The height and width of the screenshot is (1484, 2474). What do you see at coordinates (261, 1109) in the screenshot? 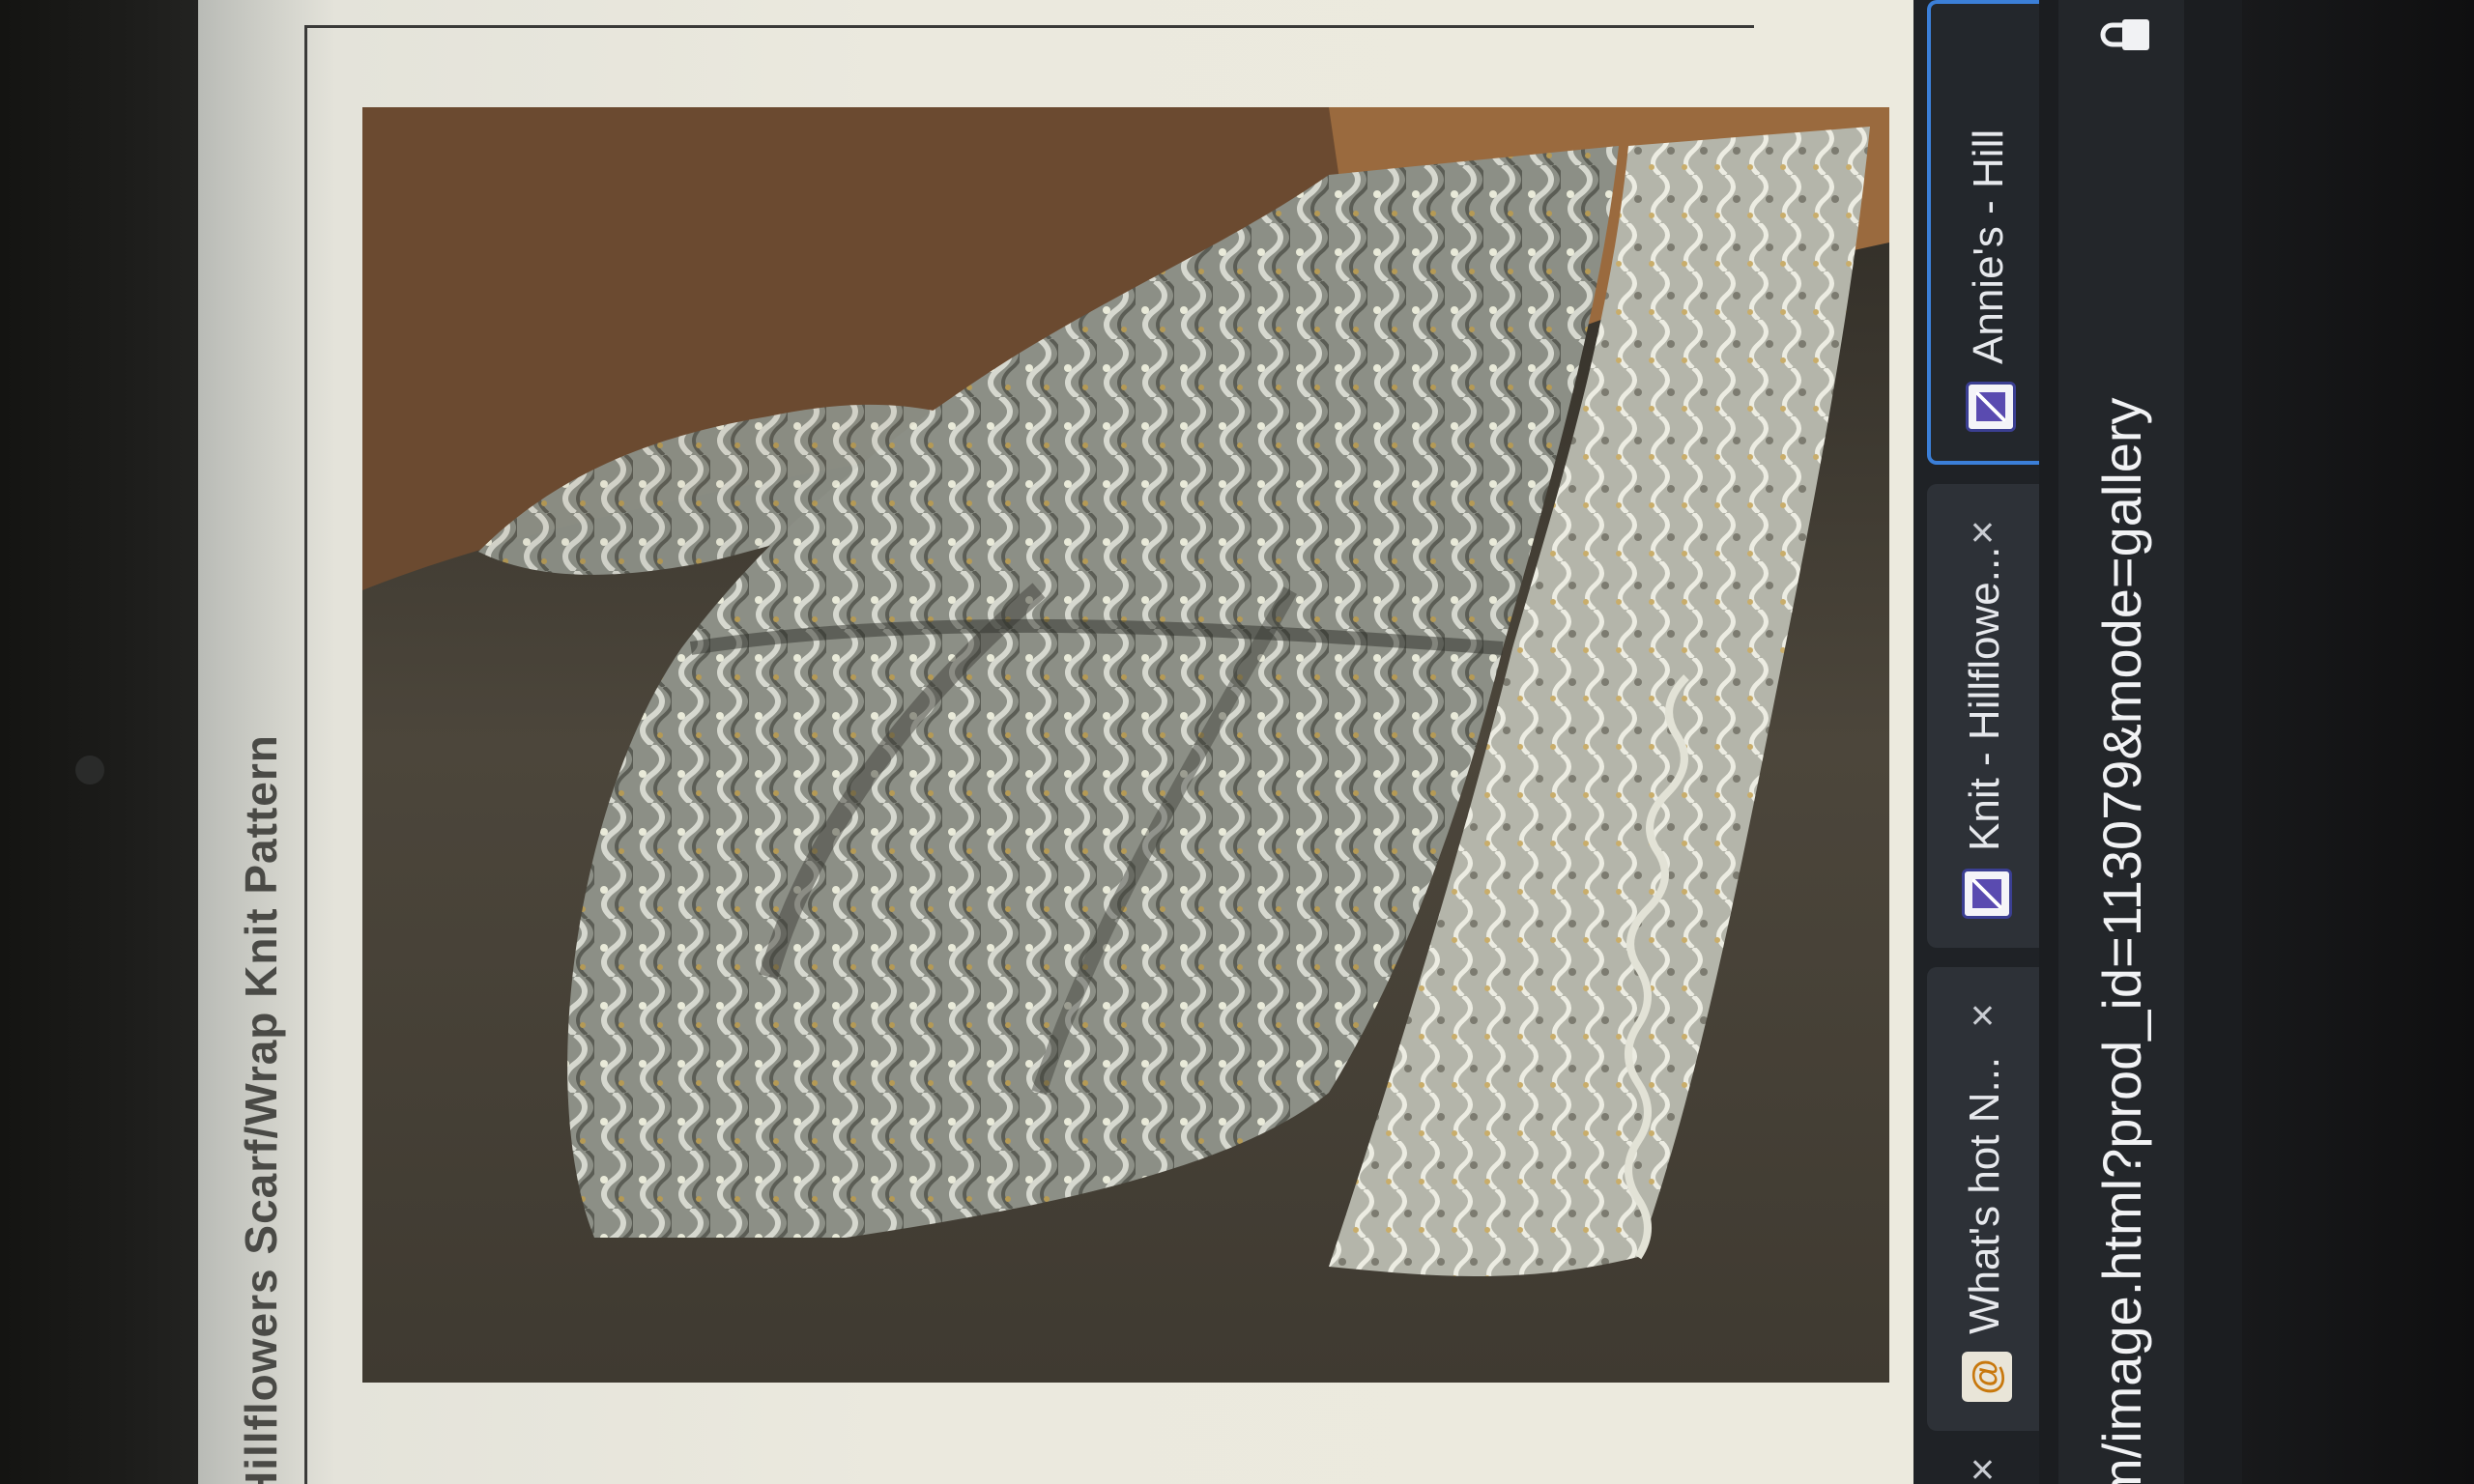
I see `product-title: Hillflowers Scarf/Wrap Knit Pattern` at bounding box center [261, 1109].